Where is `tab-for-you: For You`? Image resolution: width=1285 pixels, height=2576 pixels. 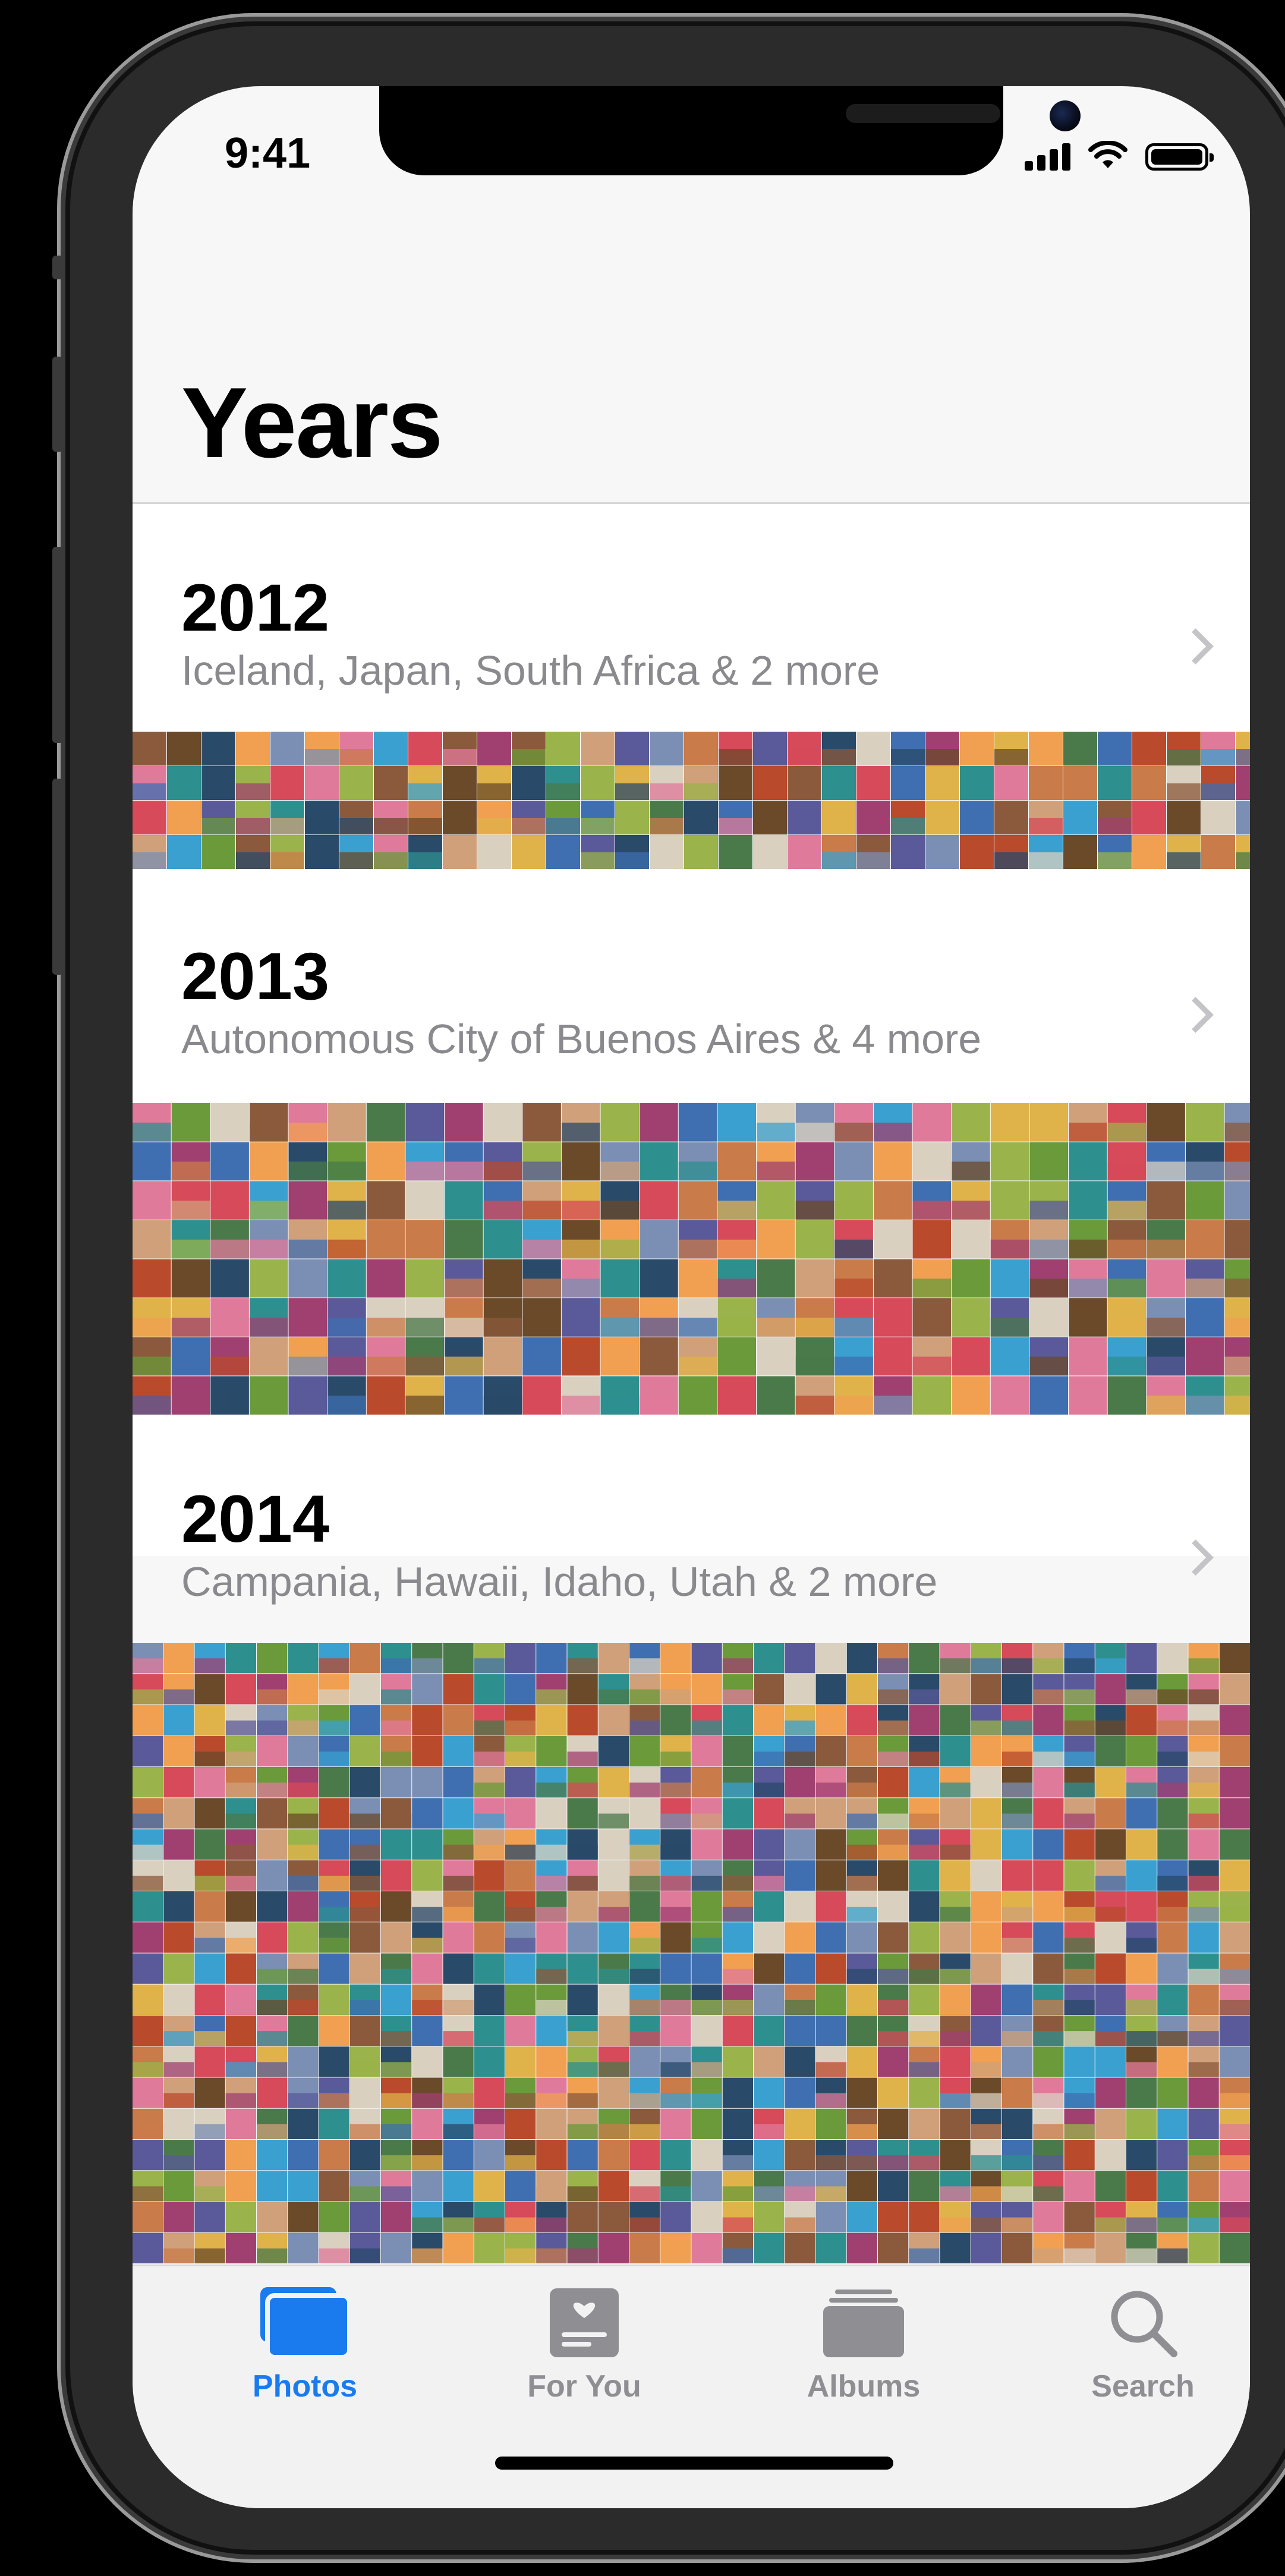
tab-for-you: For You is located at coordinates (584, 2345).